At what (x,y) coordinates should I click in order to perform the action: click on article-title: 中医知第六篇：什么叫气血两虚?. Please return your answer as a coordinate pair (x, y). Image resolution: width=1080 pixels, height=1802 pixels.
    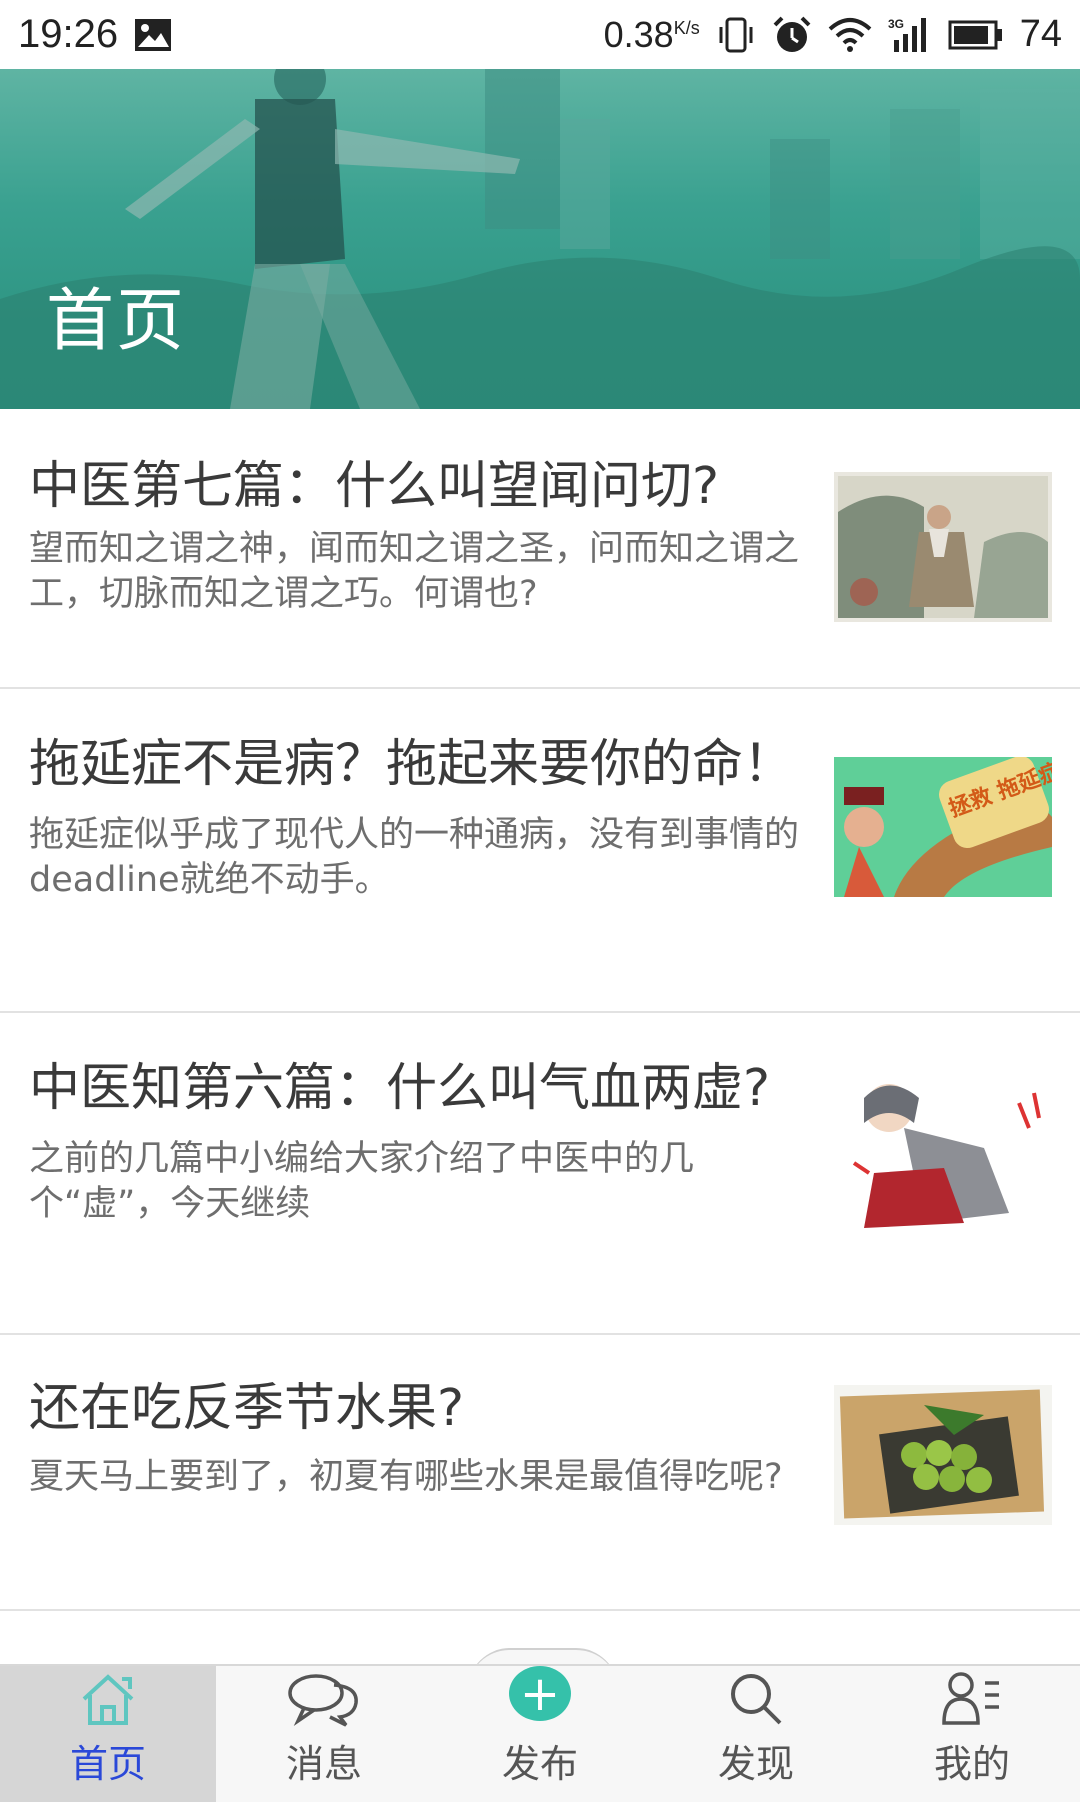
    Looking at the image, I should click on (400, 1088).